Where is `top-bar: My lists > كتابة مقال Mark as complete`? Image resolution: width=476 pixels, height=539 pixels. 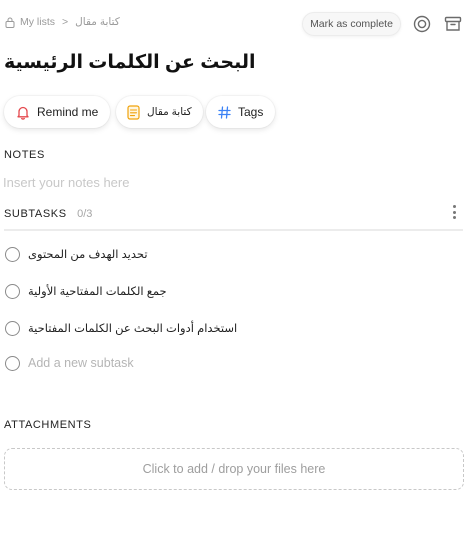 top-bar: My lists > كتابة مقال Mark as complete is located at coordinates (238, 24).